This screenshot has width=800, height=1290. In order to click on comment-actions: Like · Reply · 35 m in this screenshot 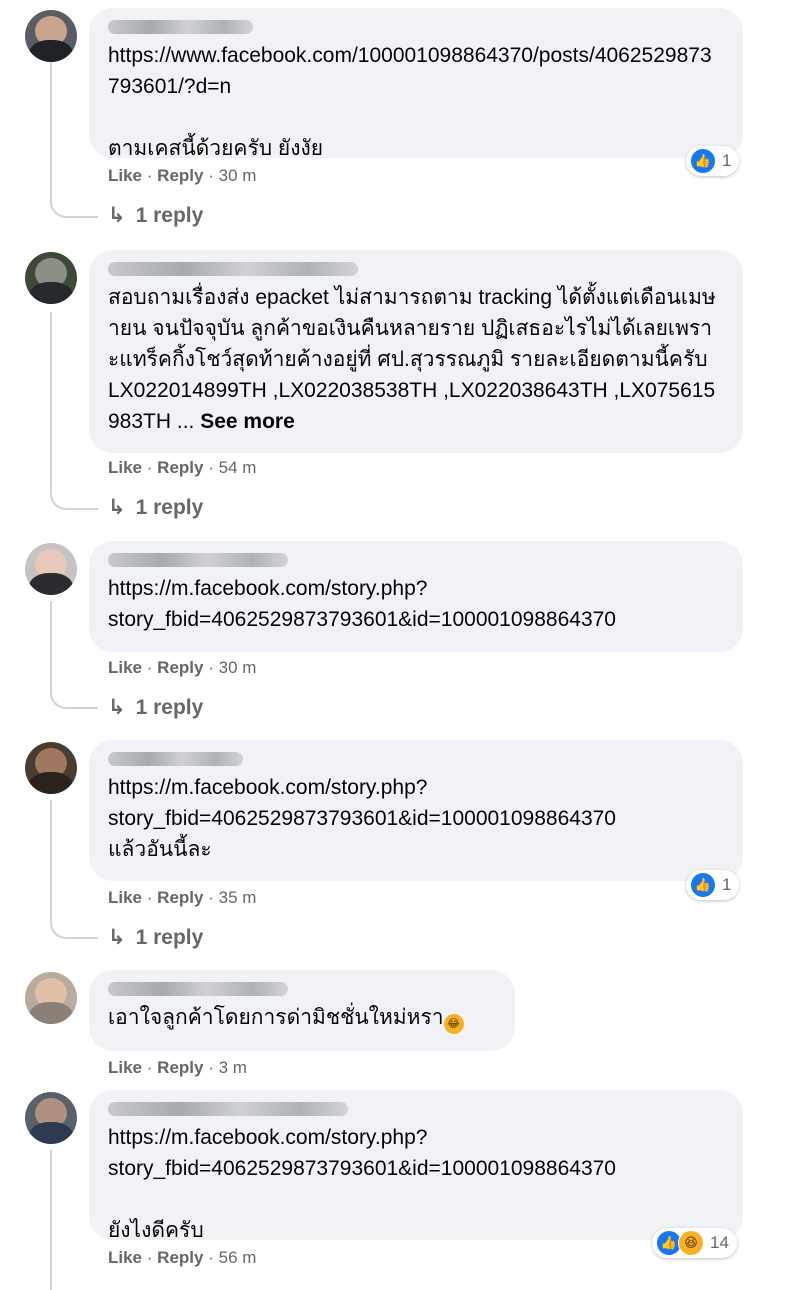, I will do `click(182, 897)`.